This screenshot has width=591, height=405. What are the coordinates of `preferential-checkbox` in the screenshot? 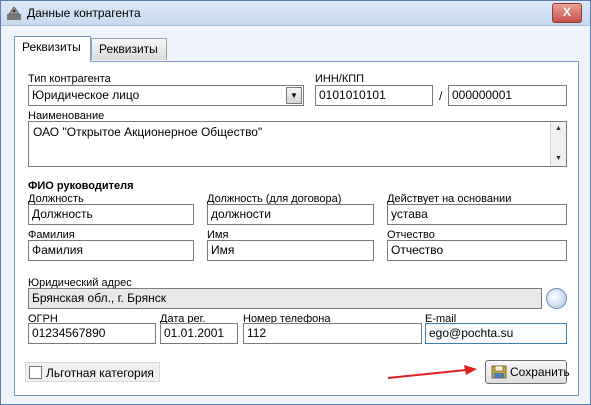 It's located at (35, 372).